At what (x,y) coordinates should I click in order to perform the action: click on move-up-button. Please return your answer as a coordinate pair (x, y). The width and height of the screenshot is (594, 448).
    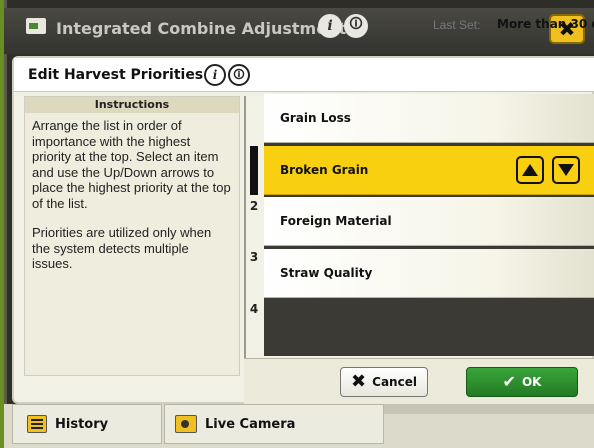
    Looking at the image, I should click on (530, 170).